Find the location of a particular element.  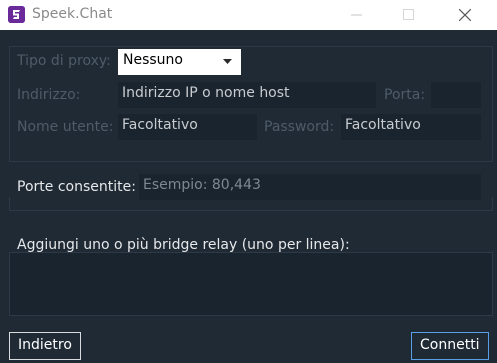

address-input: Indirizzo IP o nome host is located at coordinates (247, 95).